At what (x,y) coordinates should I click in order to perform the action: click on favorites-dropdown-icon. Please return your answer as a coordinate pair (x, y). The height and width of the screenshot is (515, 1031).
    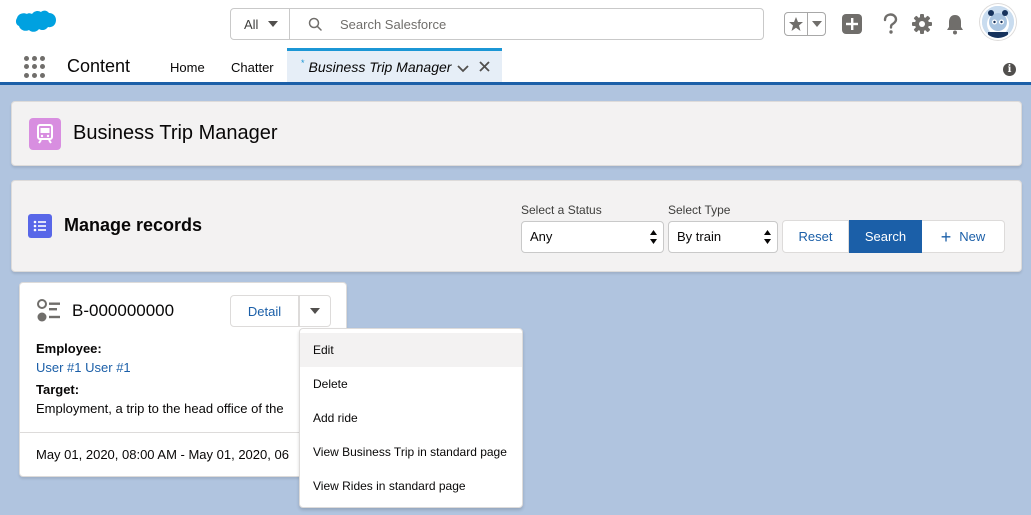
    Looking at the image, I should click on (816, 24).